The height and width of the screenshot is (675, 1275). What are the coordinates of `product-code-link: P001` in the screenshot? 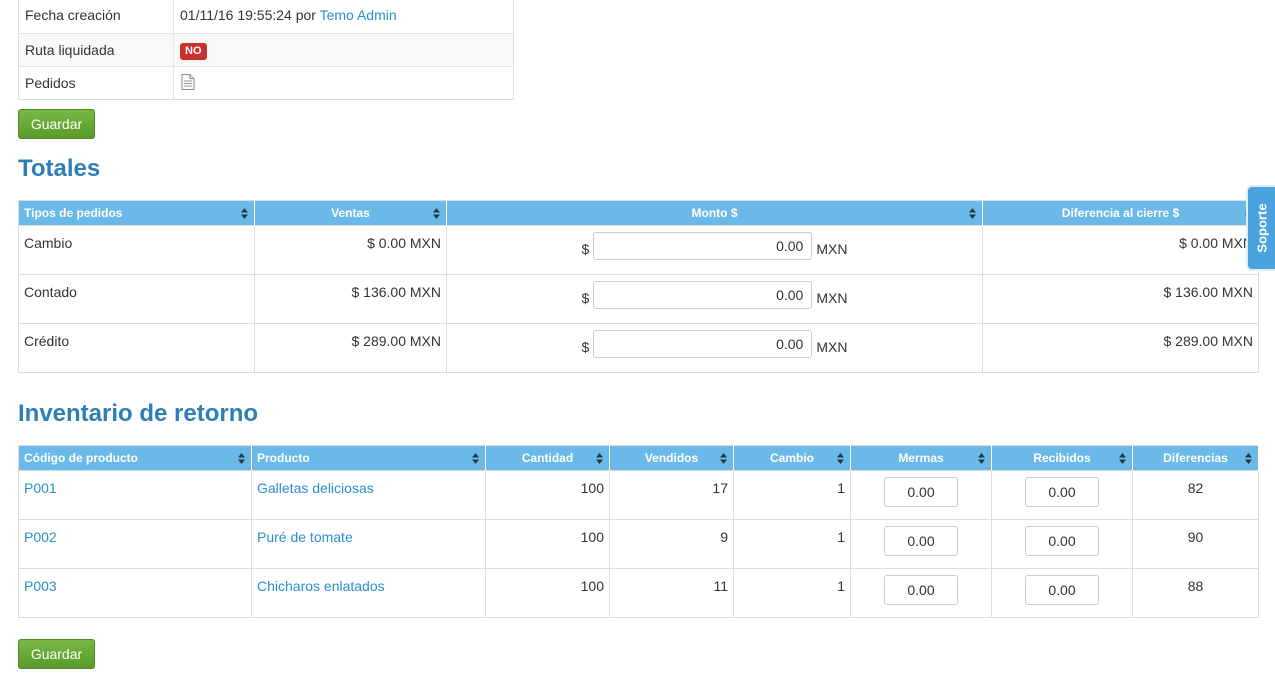 It's located at (40, 488).